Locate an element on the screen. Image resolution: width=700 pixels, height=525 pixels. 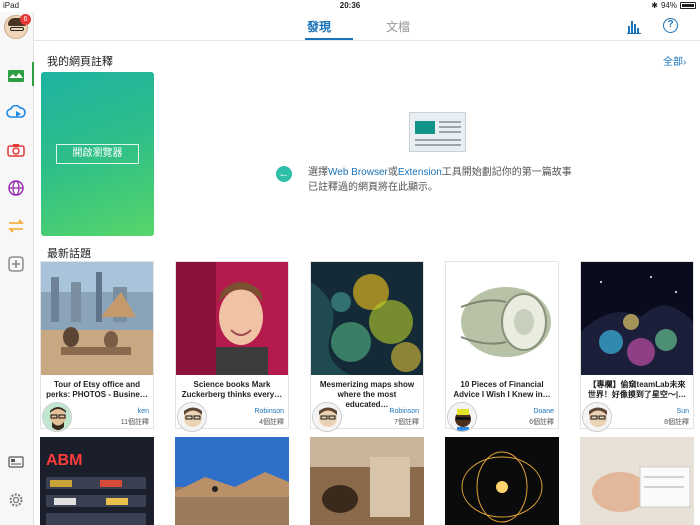
cloud-icon is located at coordinates (16, 112).